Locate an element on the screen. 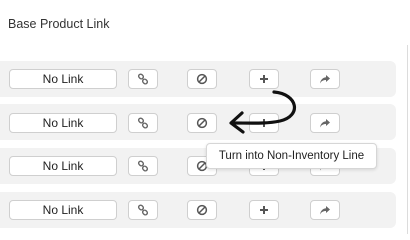  tooltip: Turn into Non-Inventory Line is located at coordinates (291, 156).